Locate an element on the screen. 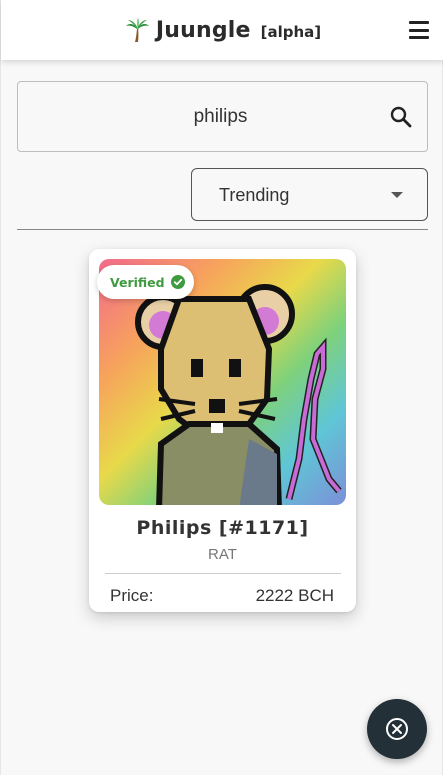  check-circle-icon is located at coordinates (177, 282).